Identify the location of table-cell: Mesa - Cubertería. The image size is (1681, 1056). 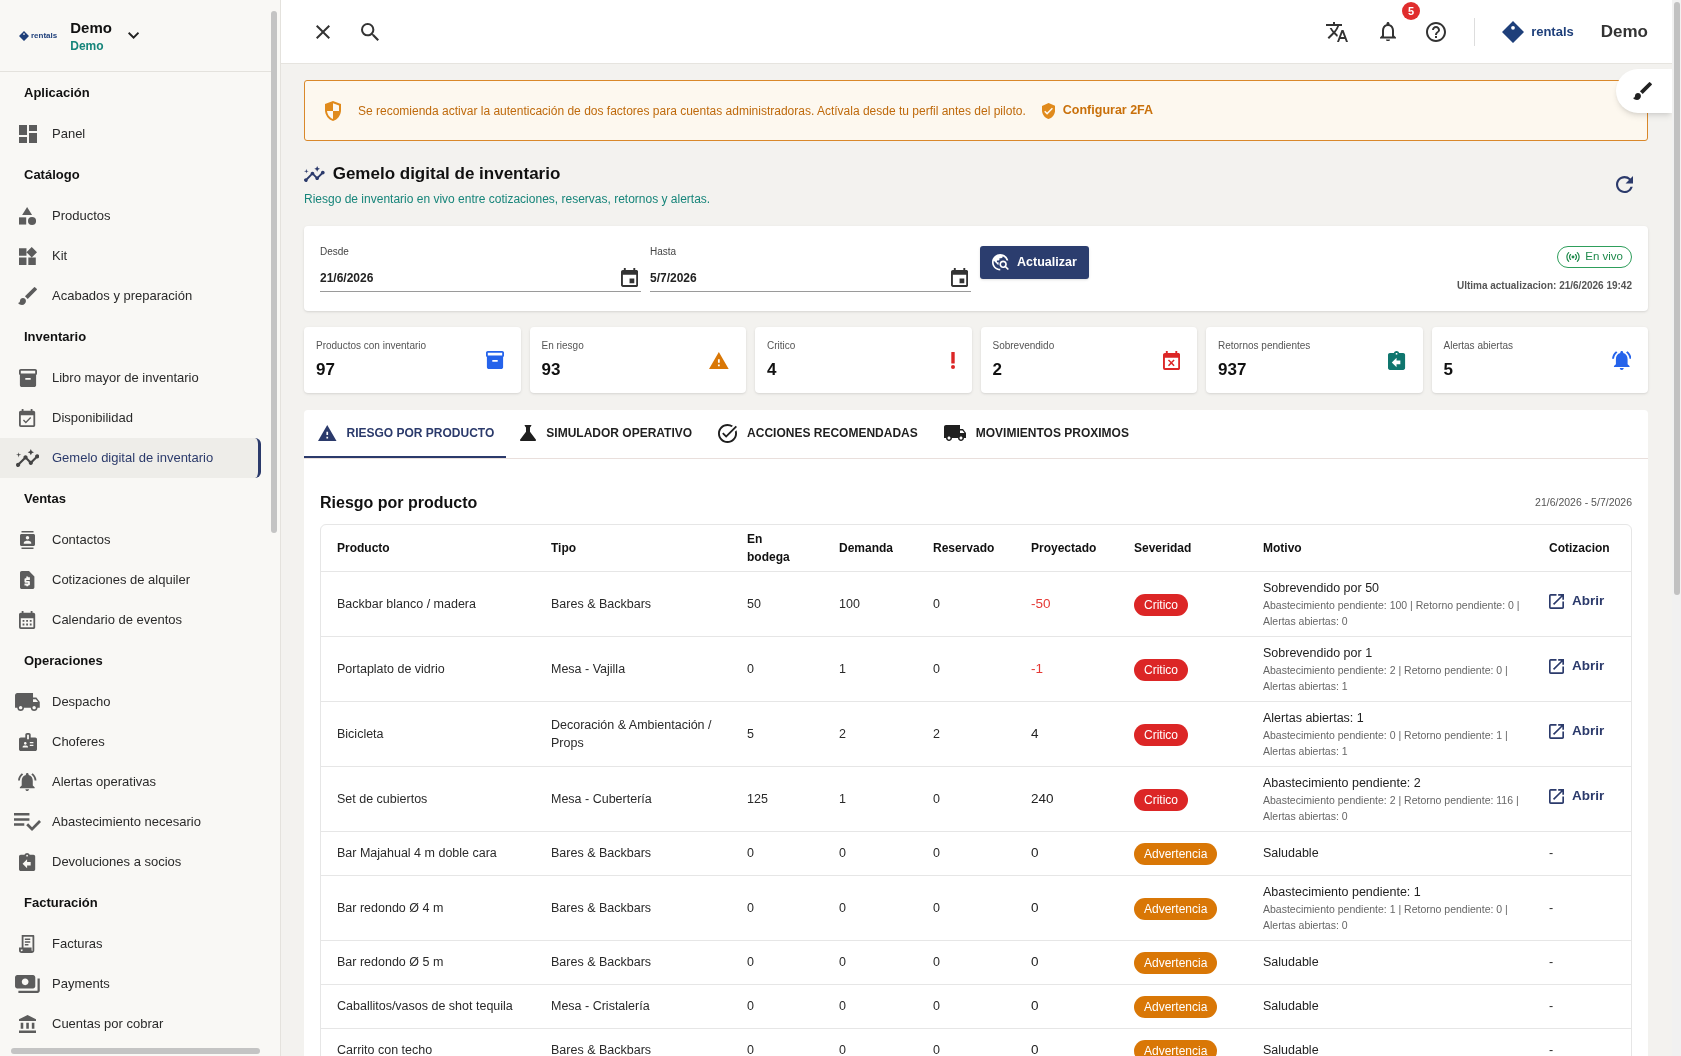
(649, 798).